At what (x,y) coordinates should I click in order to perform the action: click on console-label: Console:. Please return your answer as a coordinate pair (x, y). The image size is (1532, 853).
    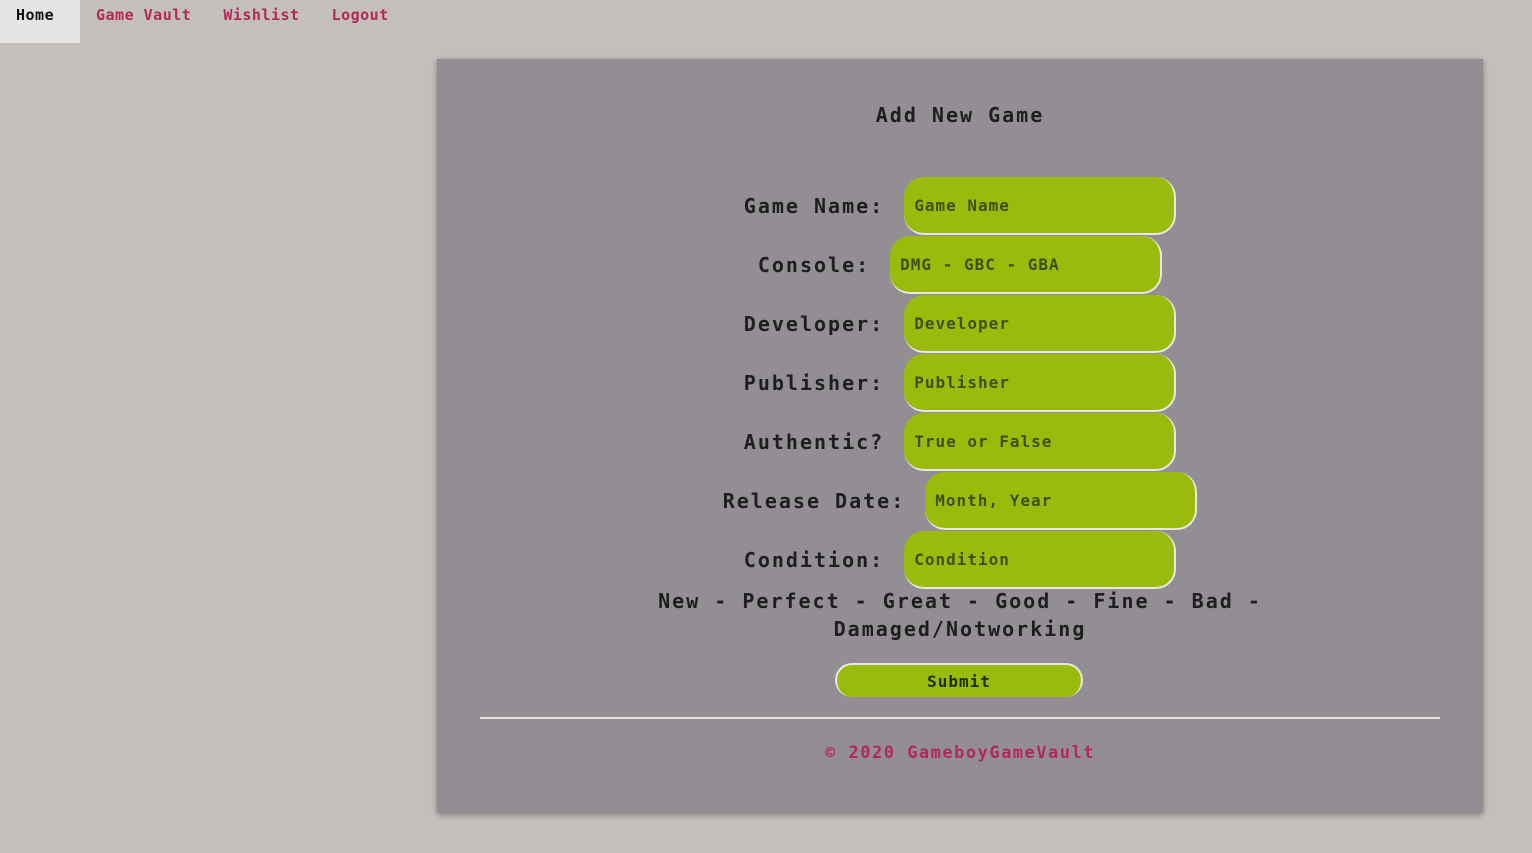
    Looking at the image, I should click on (814, 265).